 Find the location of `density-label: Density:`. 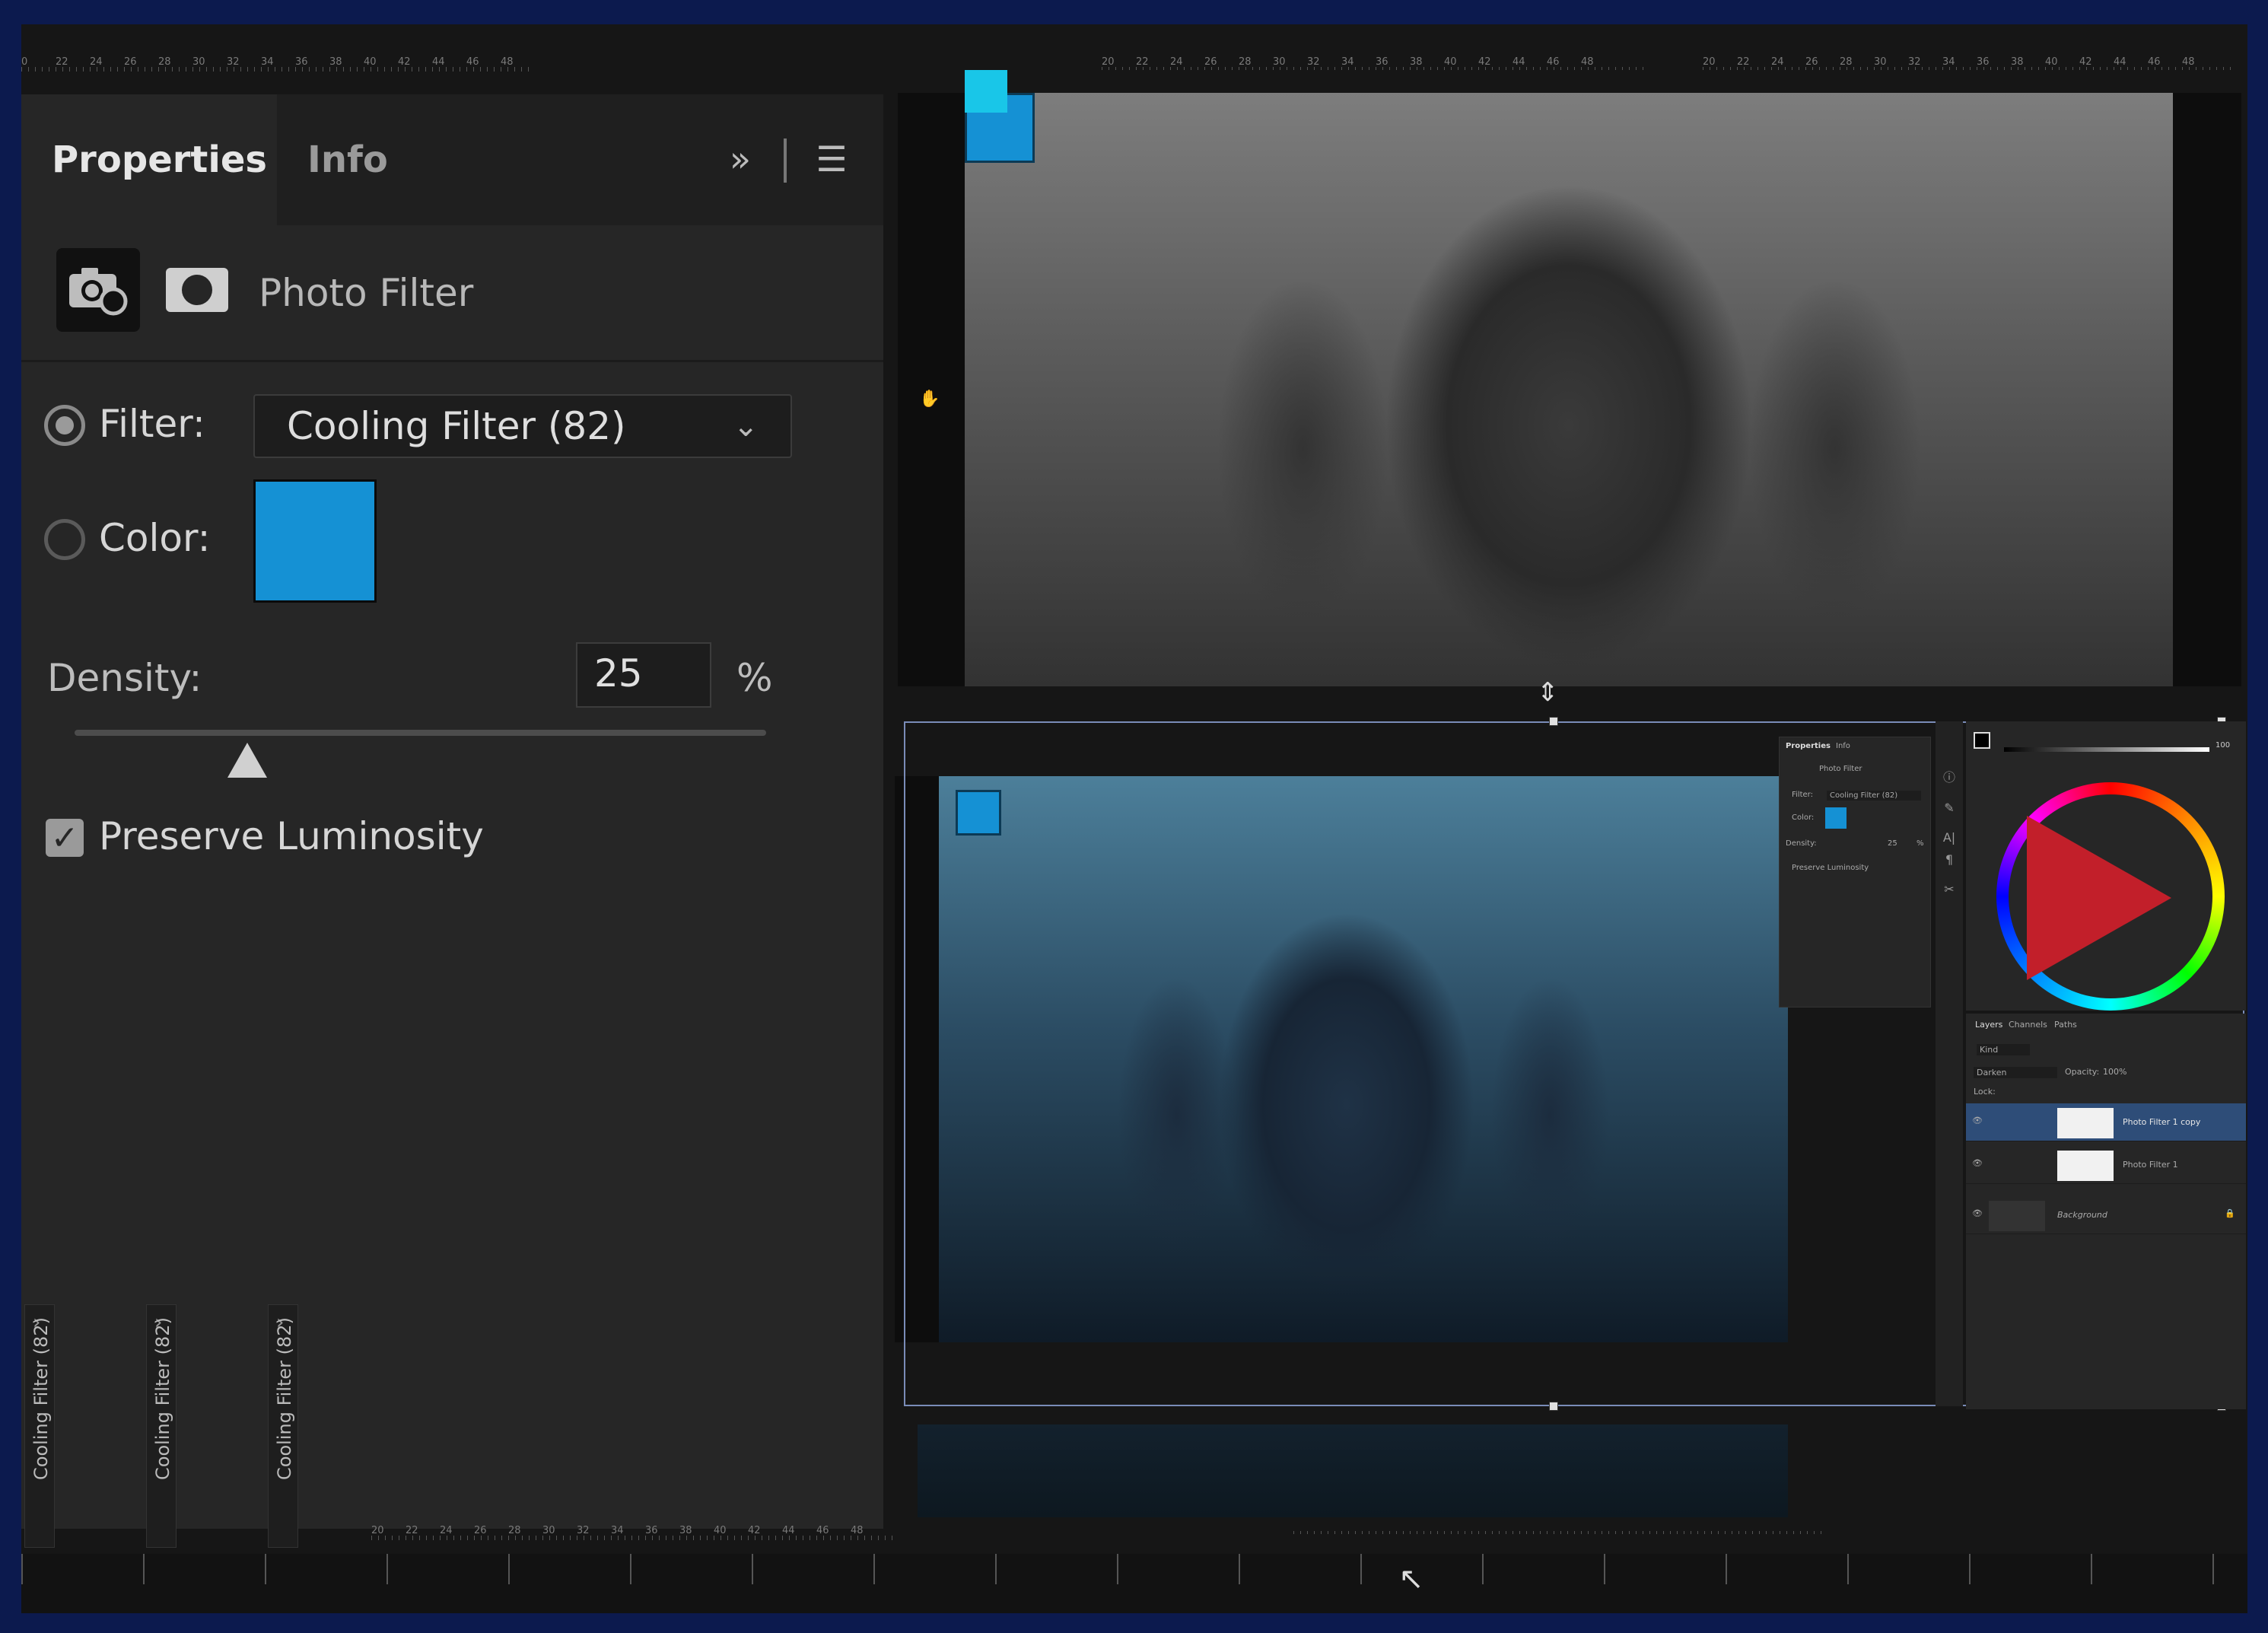

density-label: Density: is located at coordinates (124, 678).